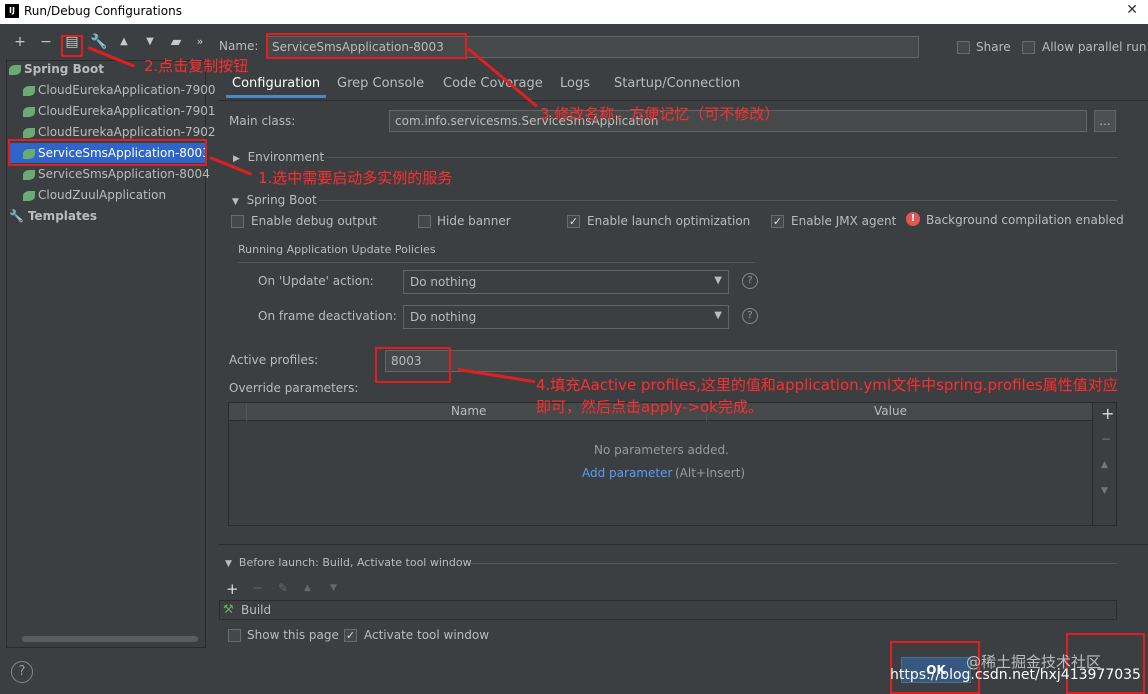  Describe the element at coordinates (276, 87) in the screenshot. I see `tab-configuration: Configuration` at that location.